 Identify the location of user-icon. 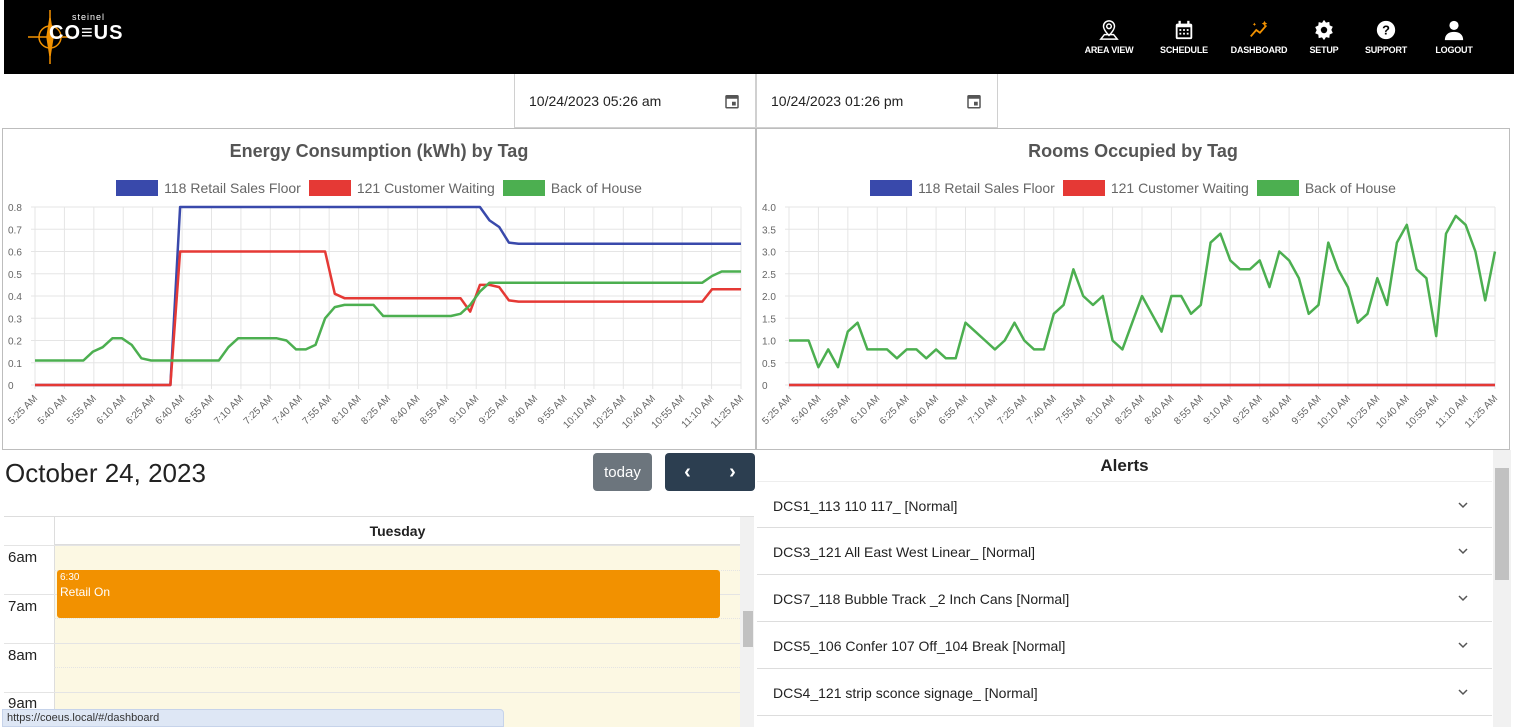
(1454, 30).